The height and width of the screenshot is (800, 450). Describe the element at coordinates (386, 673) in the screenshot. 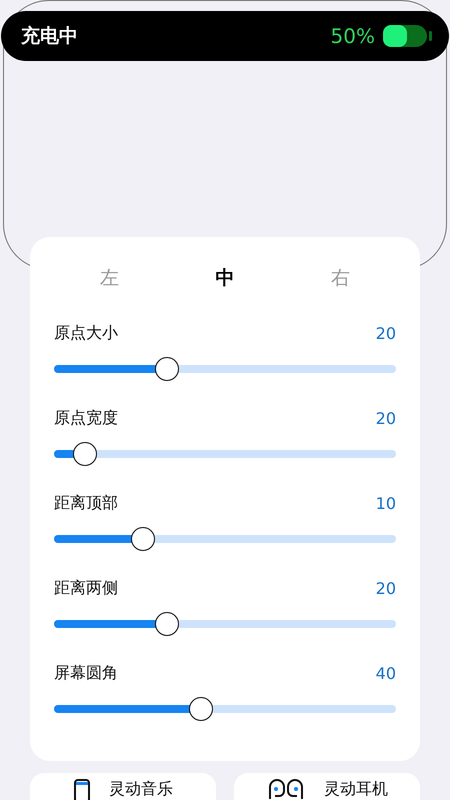

I see `slider-value: 40` at that location.